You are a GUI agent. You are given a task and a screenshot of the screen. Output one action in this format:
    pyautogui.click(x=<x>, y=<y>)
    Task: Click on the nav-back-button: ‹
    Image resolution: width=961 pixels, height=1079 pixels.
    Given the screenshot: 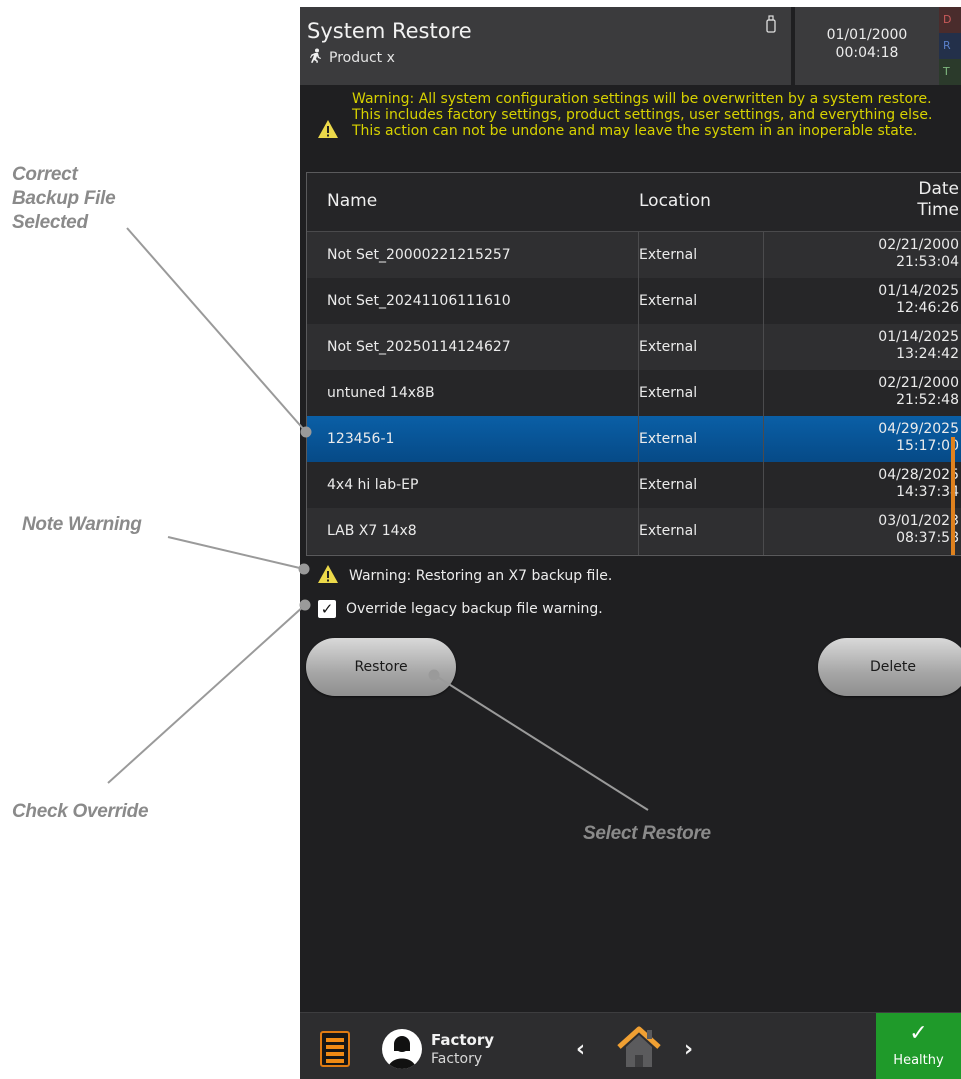 What is the action you would take?
    pyautogui.click(x=580, y=1049)
    